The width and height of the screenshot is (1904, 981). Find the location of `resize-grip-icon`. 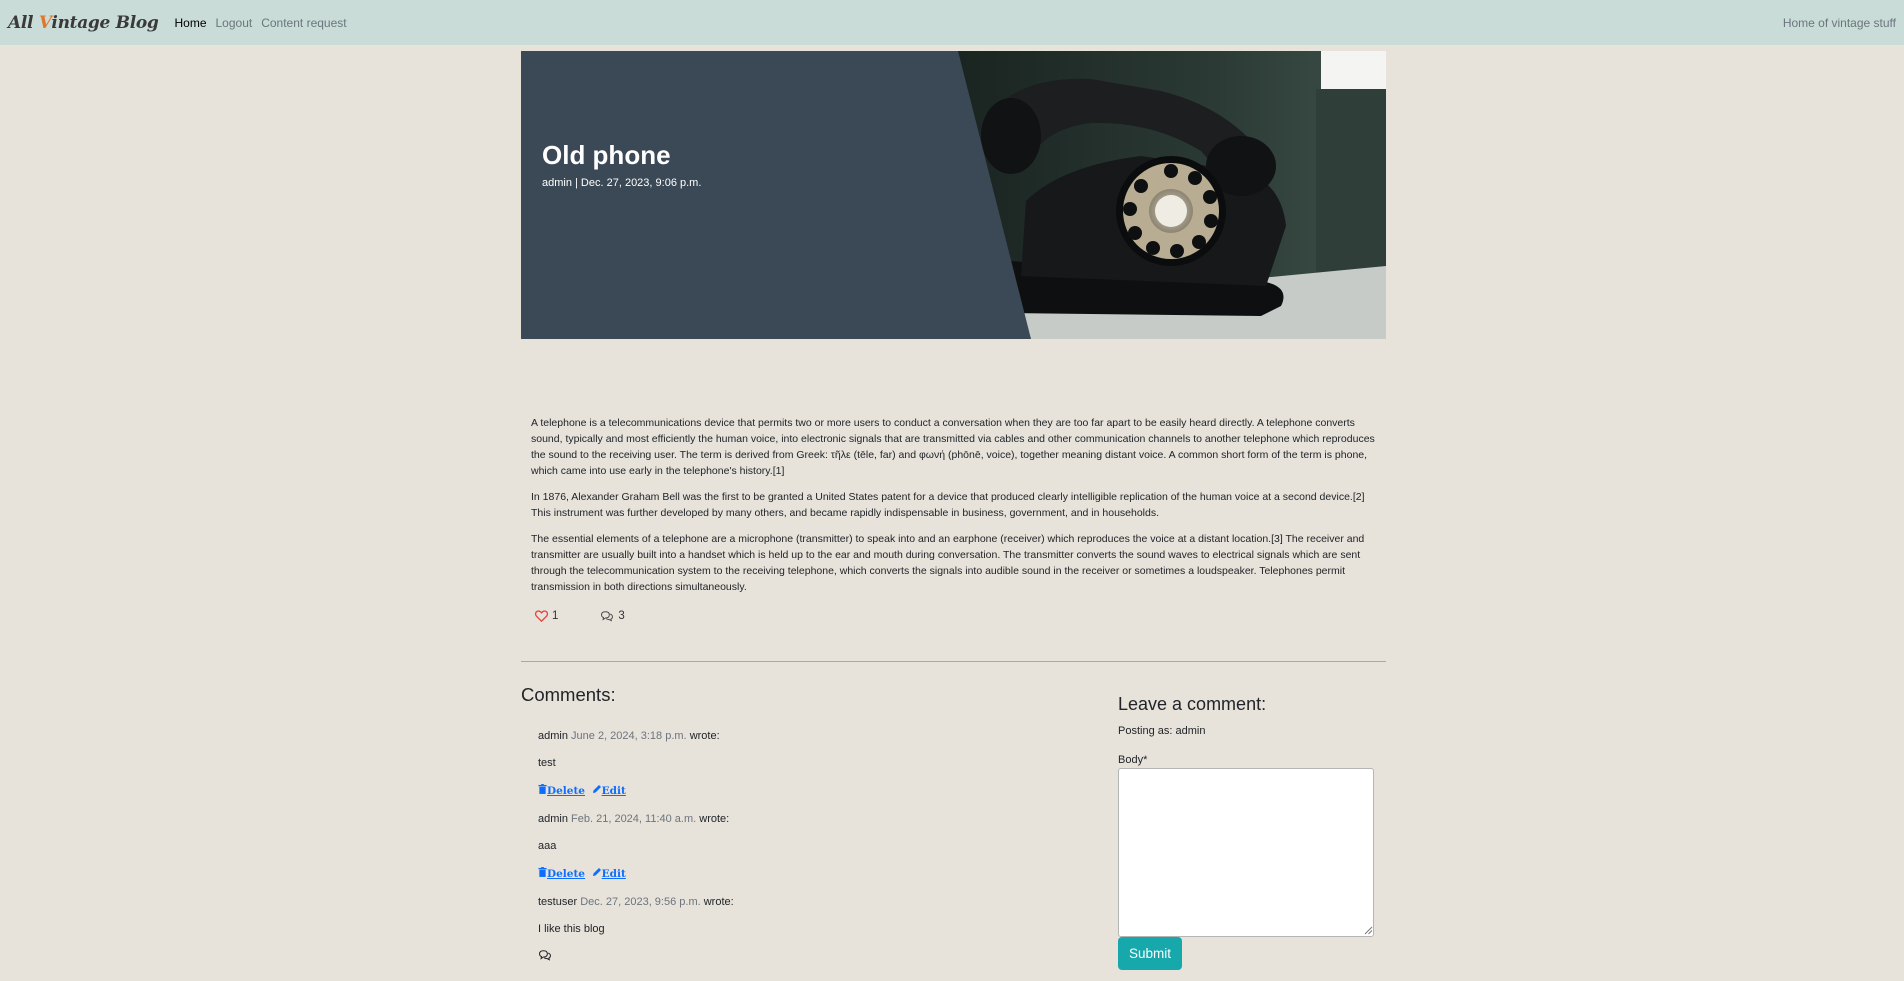

resize-grip-icon is located at coordinates (1368, 930).